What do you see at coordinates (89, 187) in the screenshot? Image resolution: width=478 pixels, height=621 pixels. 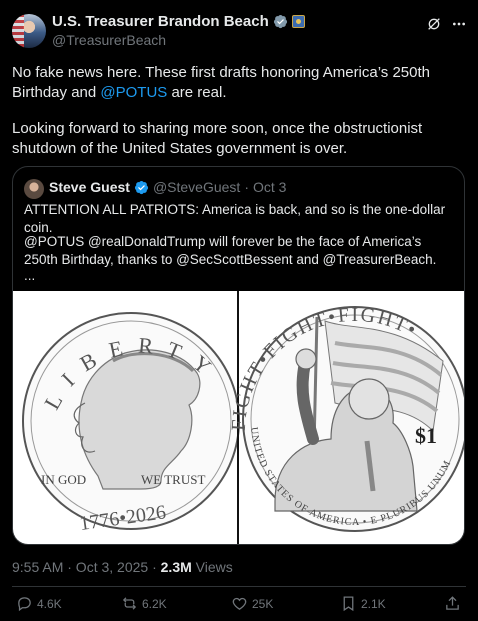 I see `quote-author-name: Steve Guest` at bounding box center [89, 187].